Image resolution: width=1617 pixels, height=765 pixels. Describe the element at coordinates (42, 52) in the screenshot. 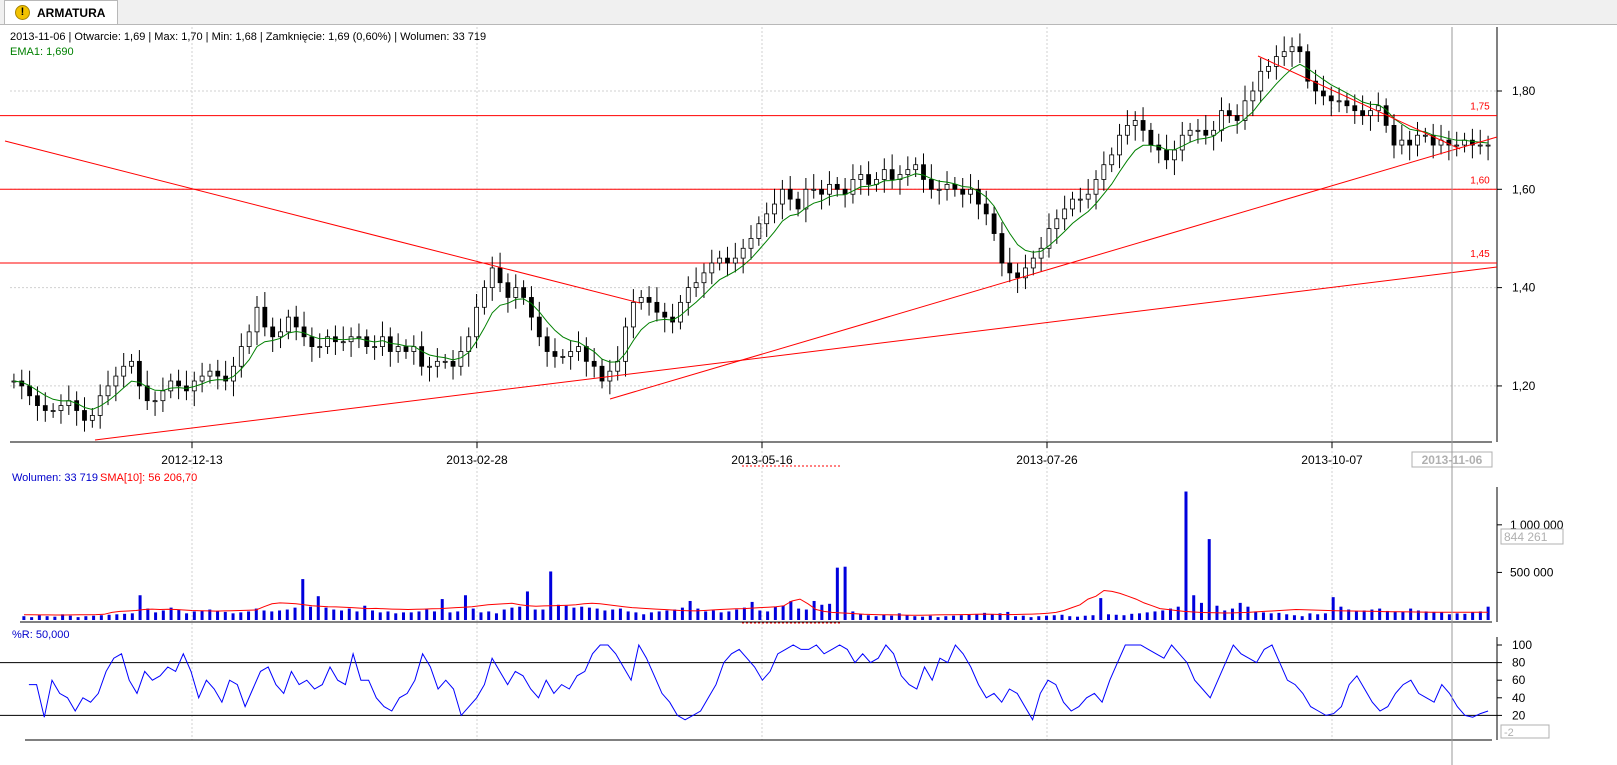

I see `ema-info: EMA1: 1,690` at that location.